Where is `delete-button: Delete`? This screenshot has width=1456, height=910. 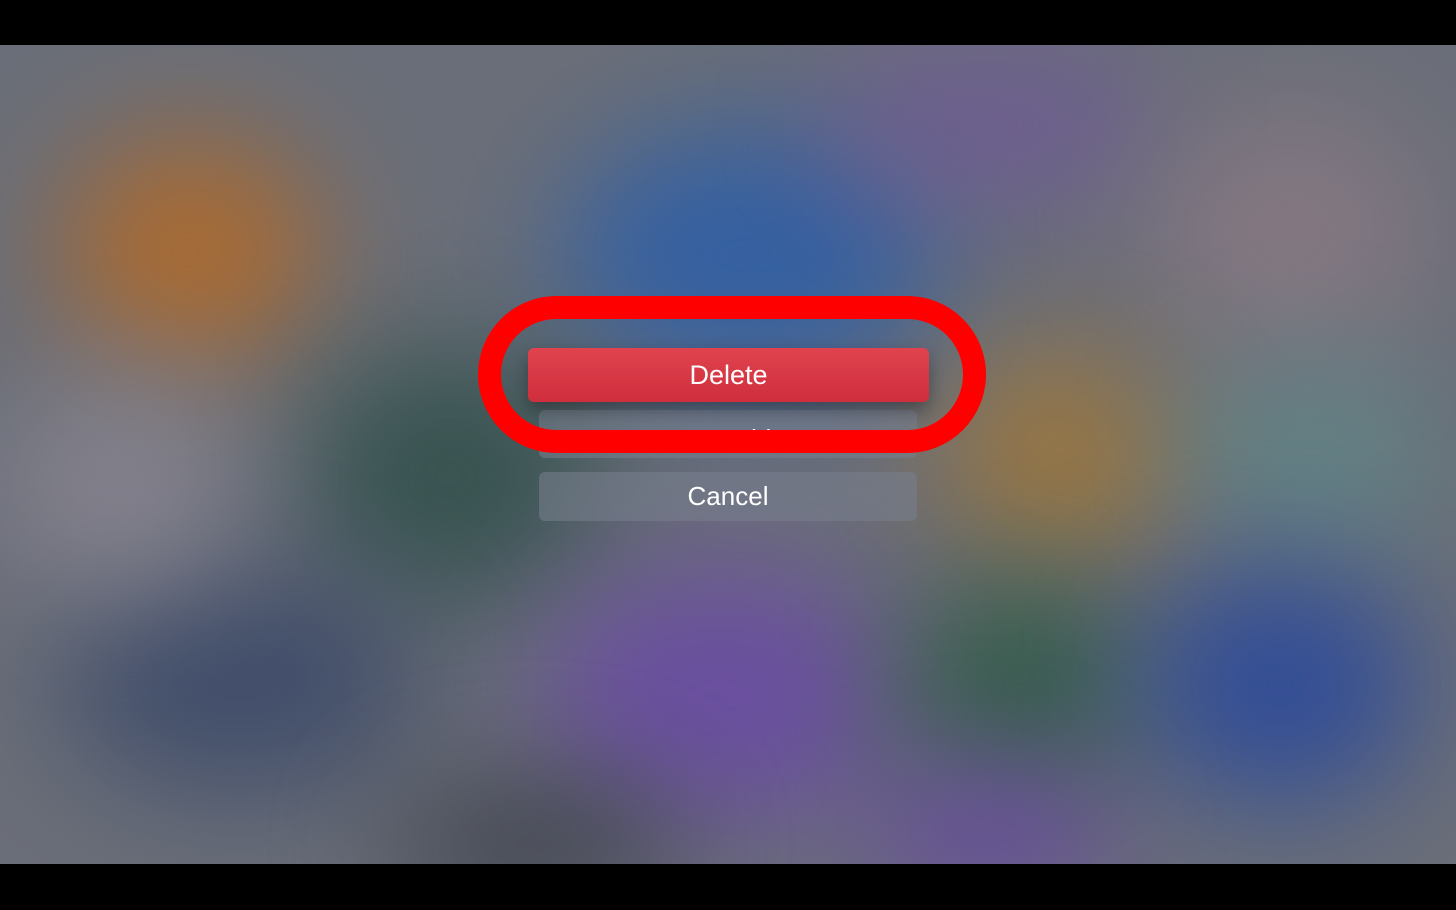 delete-button: Delete is located at coordinates (728, 375).